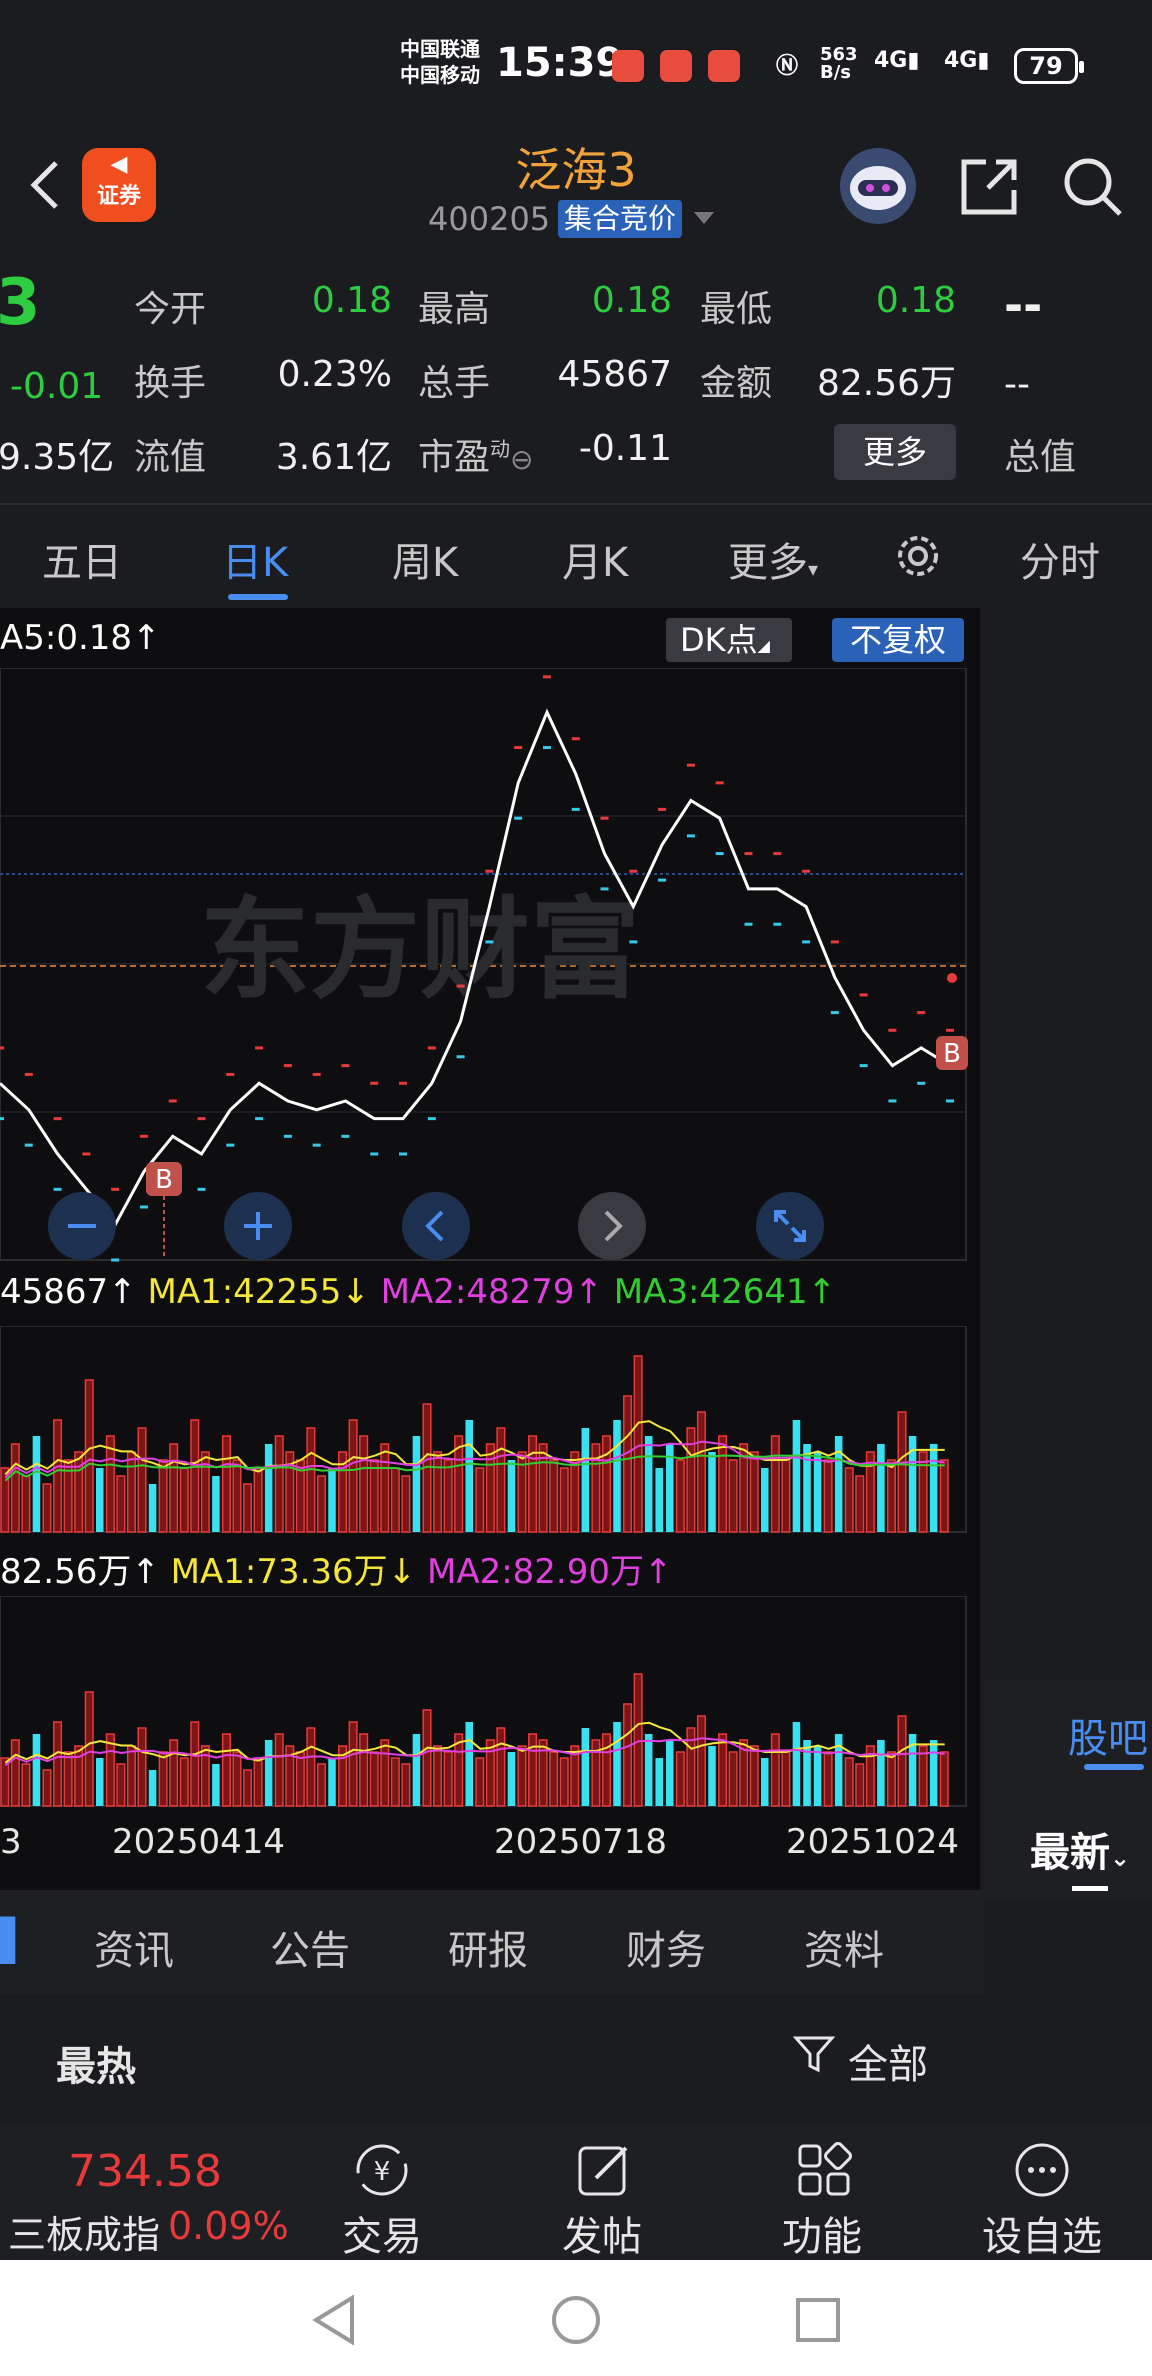 The height and width of the screenshot is (2376, 1152). What do you see at coordinates (1080, 1849) in the screenshot?
I see `sort-latest-button: 最新⌄` at bounding box center [1080, 1849].